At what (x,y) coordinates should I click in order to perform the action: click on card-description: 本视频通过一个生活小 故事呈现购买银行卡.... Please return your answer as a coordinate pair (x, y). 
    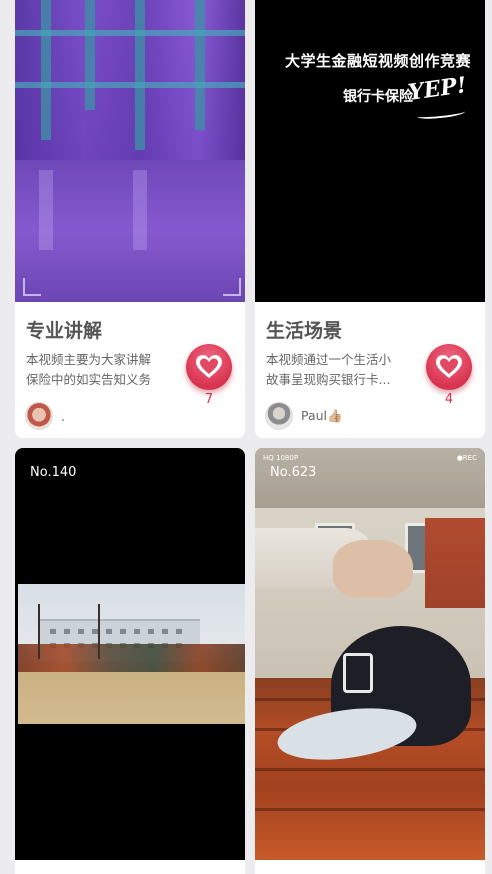
    Looking at the image, I should click on (329, 369).